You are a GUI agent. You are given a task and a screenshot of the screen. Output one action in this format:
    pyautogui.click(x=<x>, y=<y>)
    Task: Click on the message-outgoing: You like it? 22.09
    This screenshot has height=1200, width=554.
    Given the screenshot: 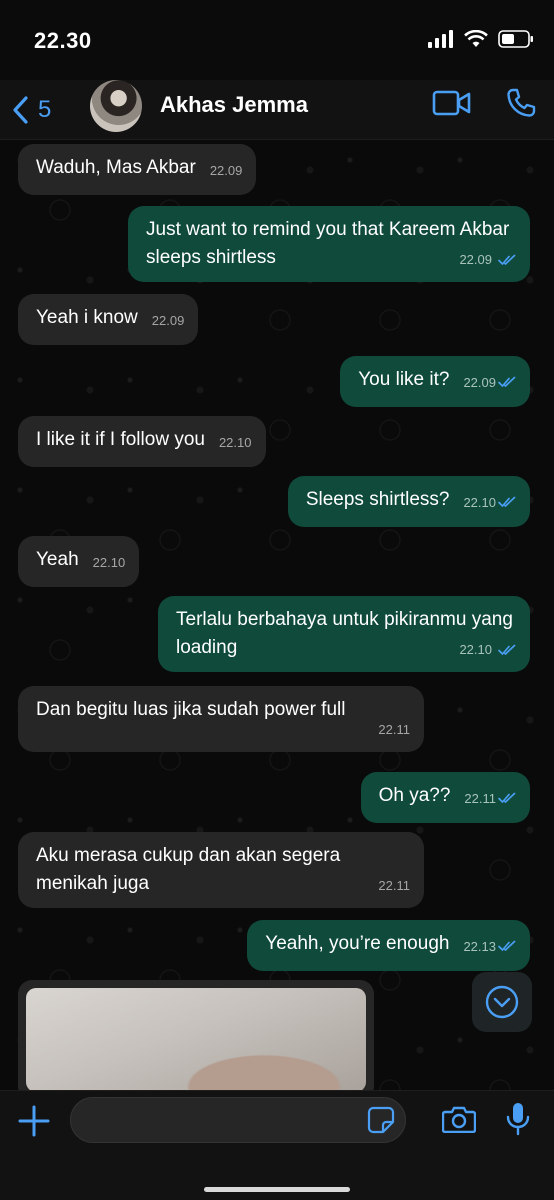 What is the action you would take?
    pyautogui.click(x=435, y=381)
    